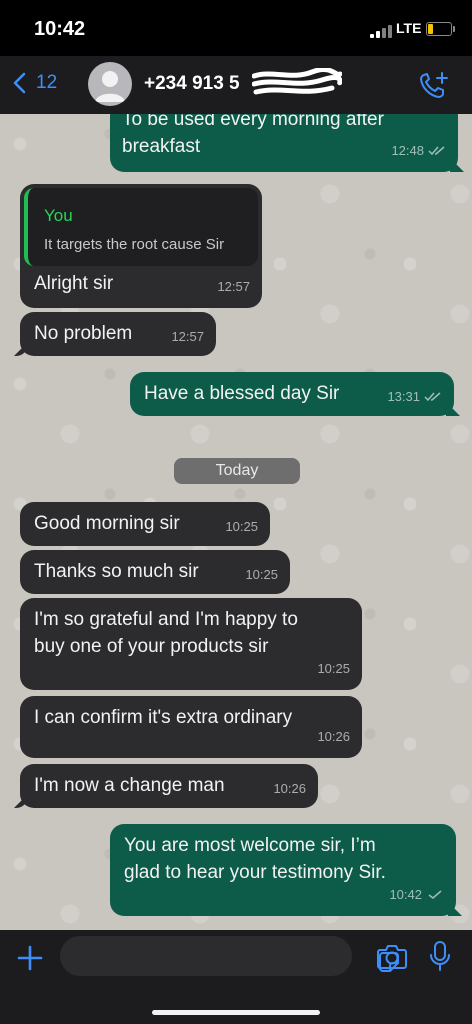 The width and height of the screenshot is (472, 1024). I want to click on message-text: I'm now a change man, so click(129, 785).